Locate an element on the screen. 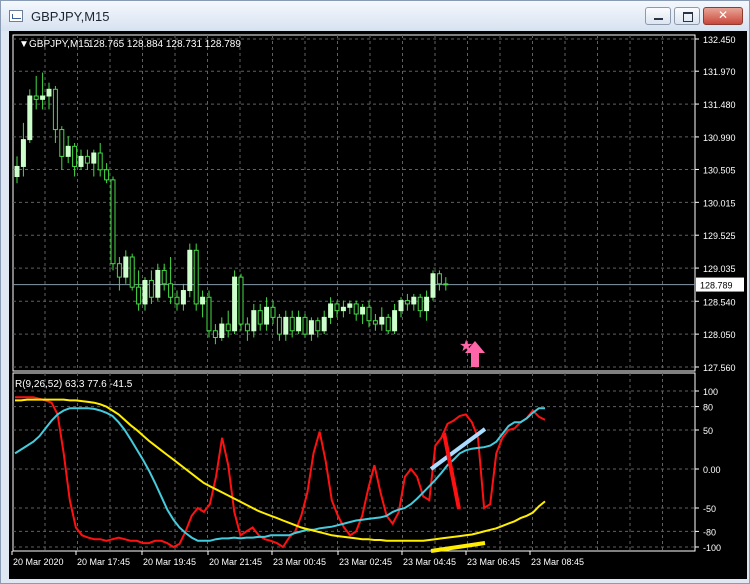 This screenshot has width=750, height=584. indicator-tick-label: -50 is located at coordinates (709, 509).